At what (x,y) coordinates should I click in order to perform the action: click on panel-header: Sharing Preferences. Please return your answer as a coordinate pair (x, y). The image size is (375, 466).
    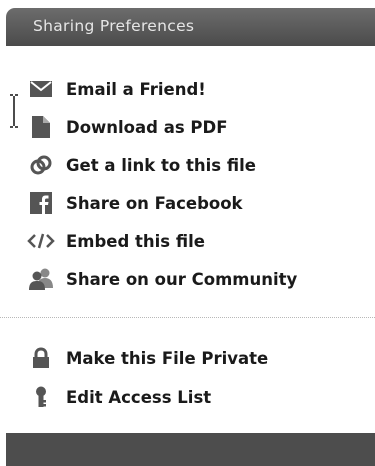
    Looking at the image, I should click on (190, 27).